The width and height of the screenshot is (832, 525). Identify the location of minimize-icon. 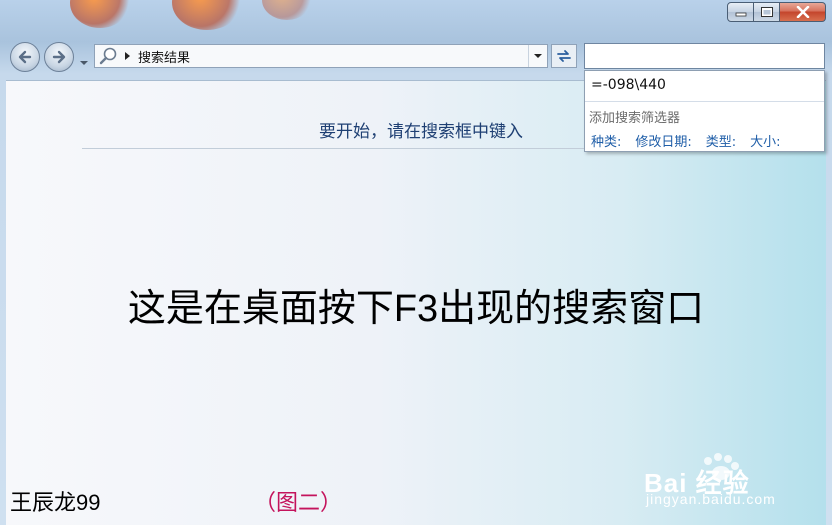
(740, 14).